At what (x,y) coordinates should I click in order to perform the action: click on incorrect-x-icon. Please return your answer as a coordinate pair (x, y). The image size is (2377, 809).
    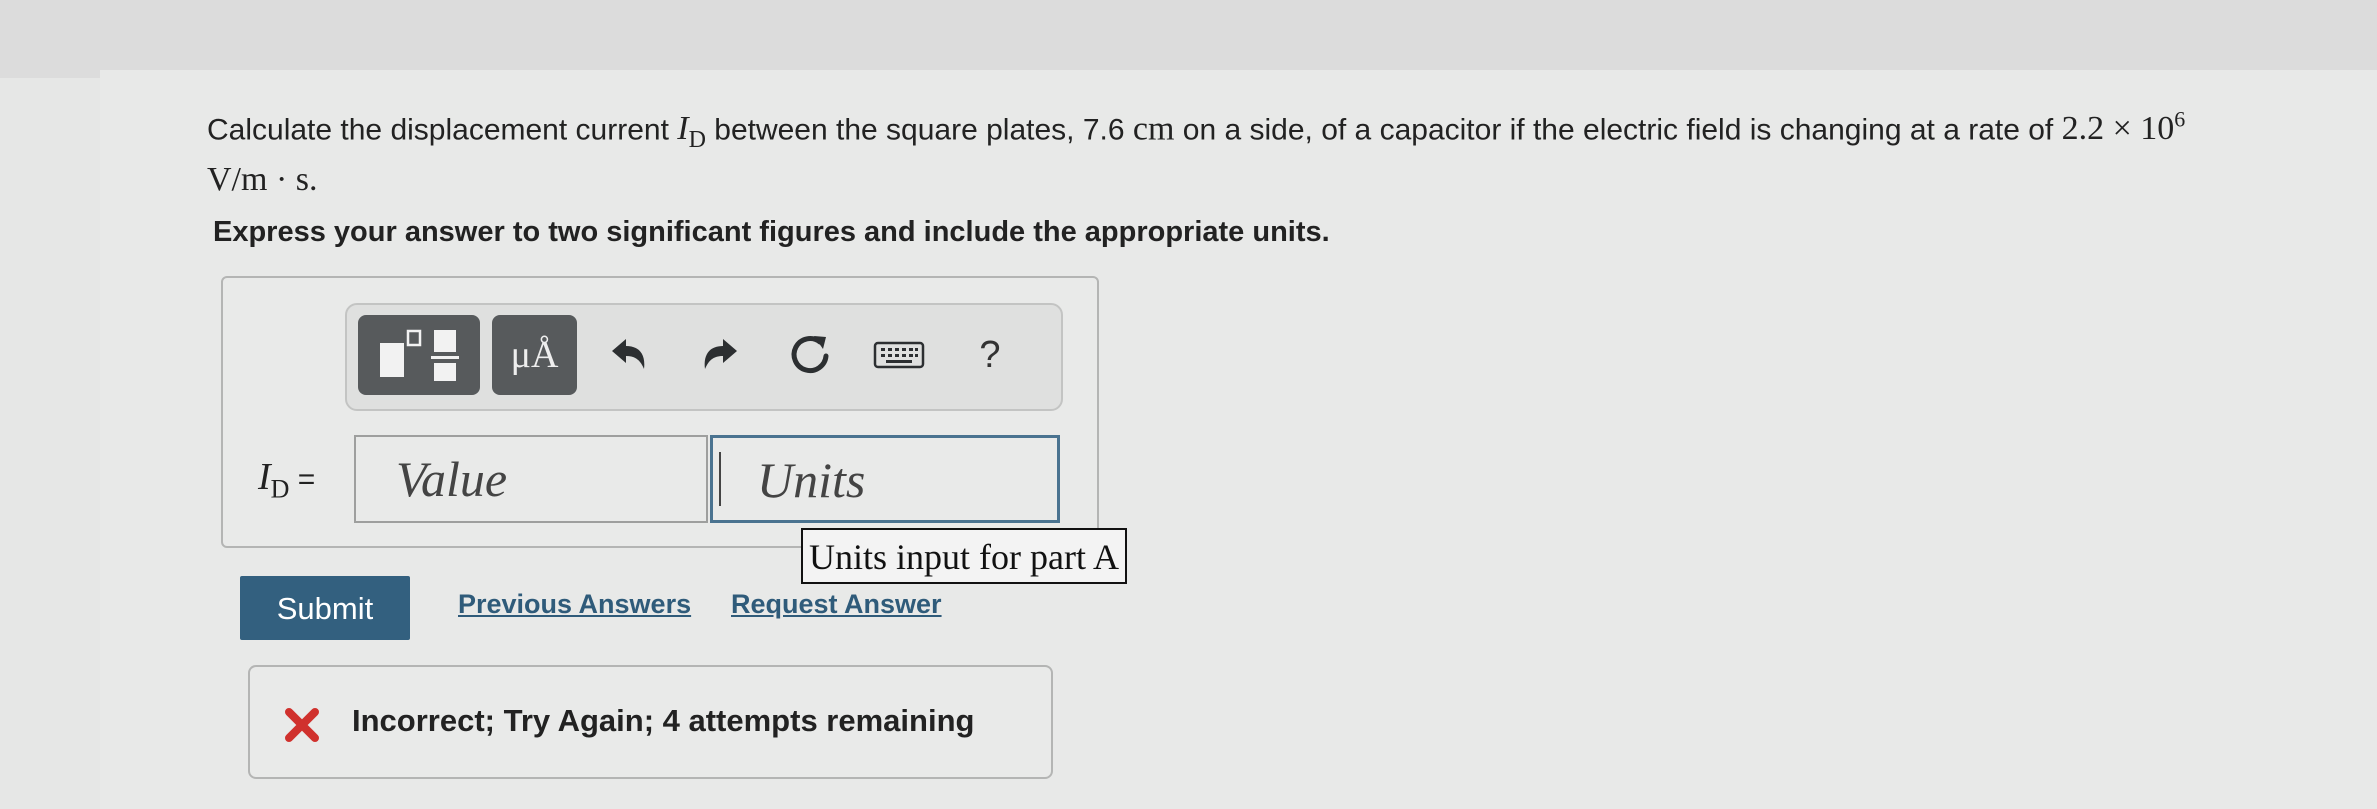
    Looking at the image, I should click on (302, 725).